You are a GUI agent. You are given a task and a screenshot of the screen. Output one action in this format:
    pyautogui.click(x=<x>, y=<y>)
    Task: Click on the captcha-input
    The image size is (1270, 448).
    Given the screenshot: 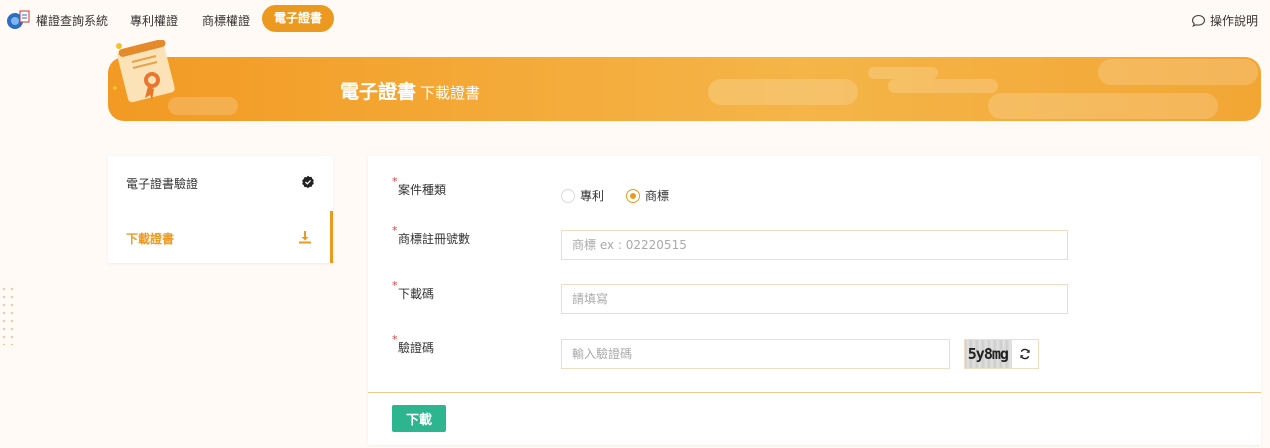 What is the action you would take?
    pyautogui.click(x=755, y=354)
    